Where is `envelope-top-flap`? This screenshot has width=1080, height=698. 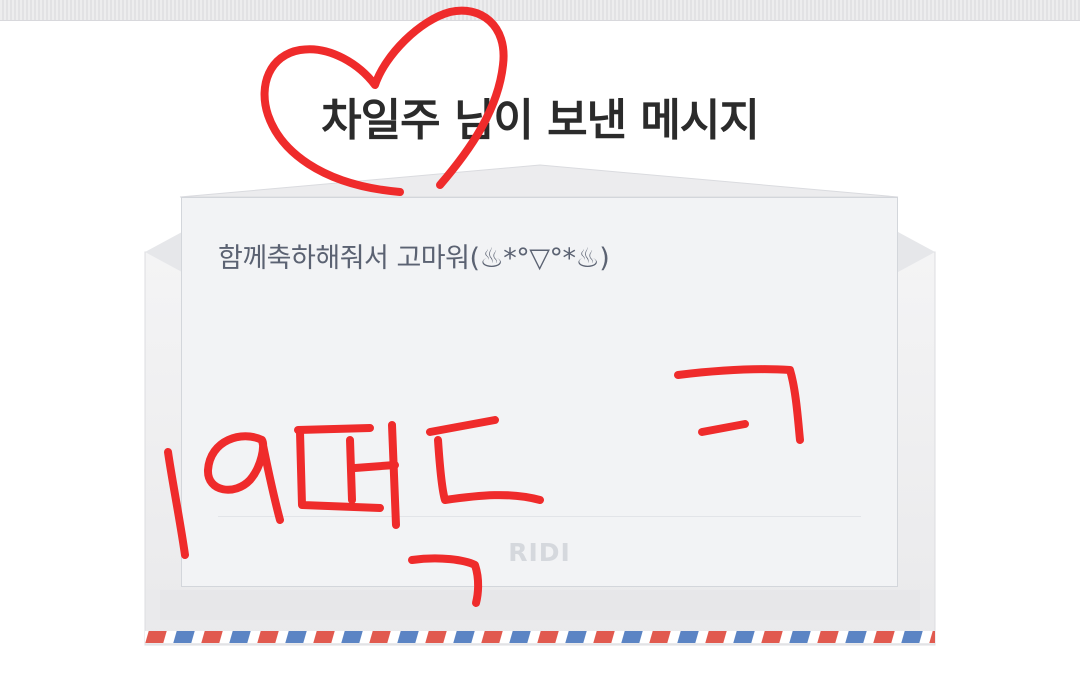 envelope-top-flap is located at coordinates (539, 181).